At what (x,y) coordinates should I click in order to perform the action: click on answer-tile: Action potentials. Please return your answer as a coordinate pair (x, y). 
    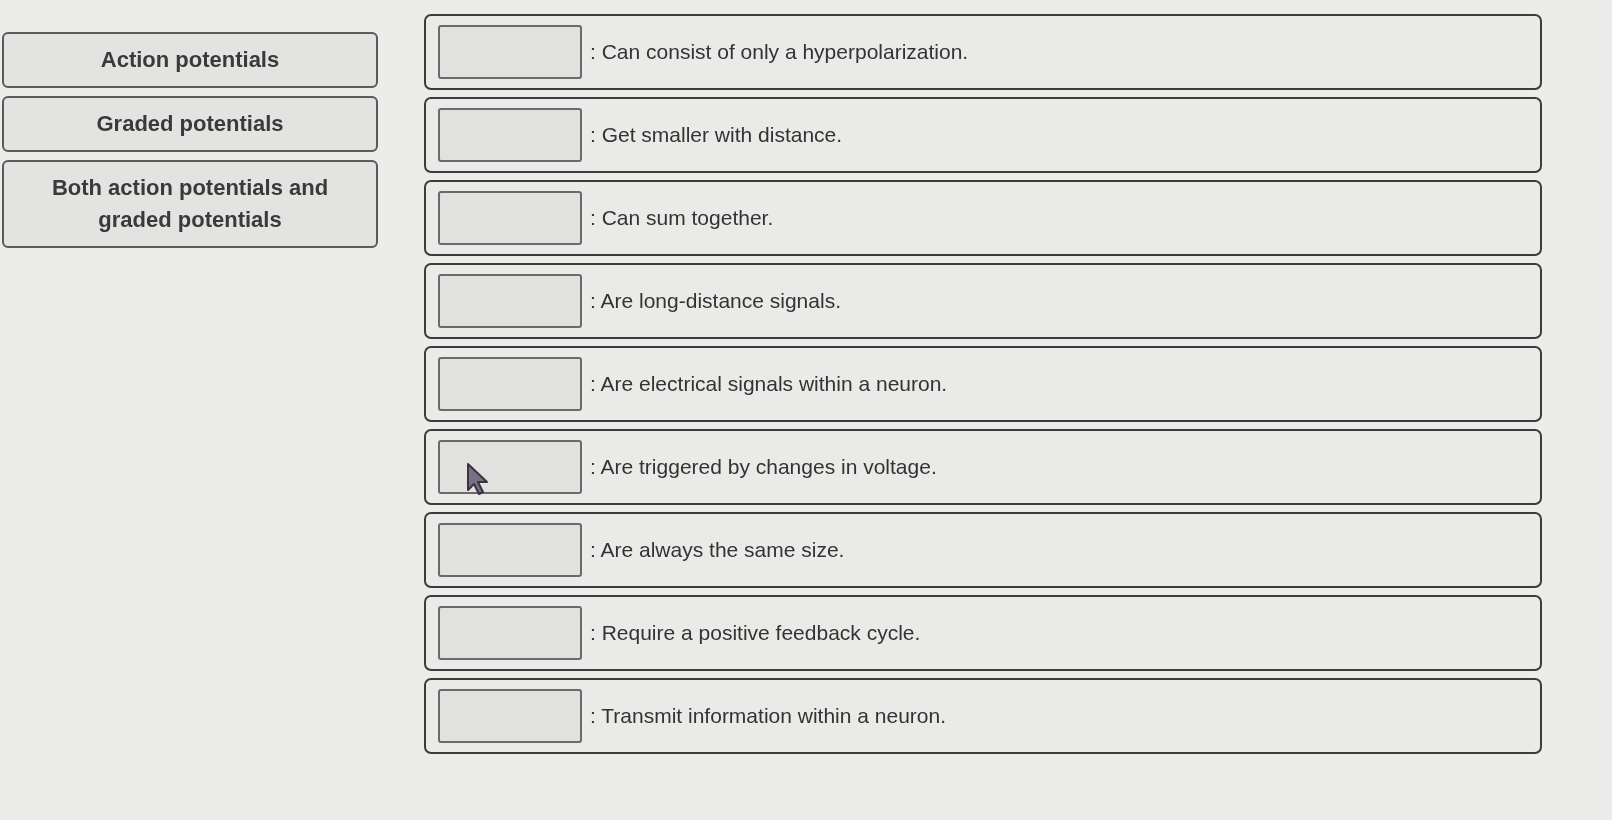
    Looking at the image, I should click on (190, 60).